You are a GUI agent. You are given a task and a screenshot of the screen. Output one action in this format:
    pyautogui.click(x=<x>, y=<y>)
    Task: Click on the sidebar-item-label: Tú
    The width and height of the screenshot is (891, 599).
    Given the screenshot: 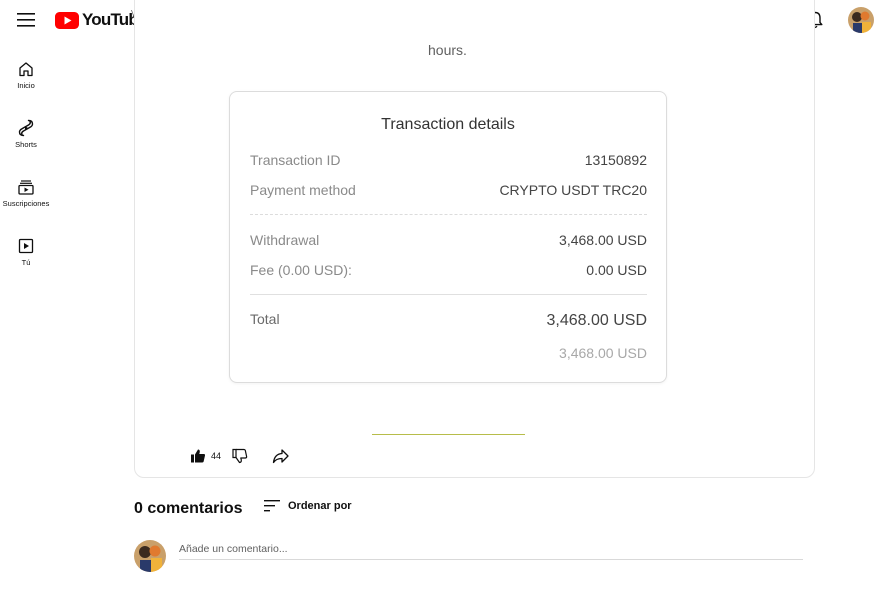 What is the action you would take?
    pyautogui.click(x=26, y=262)
    